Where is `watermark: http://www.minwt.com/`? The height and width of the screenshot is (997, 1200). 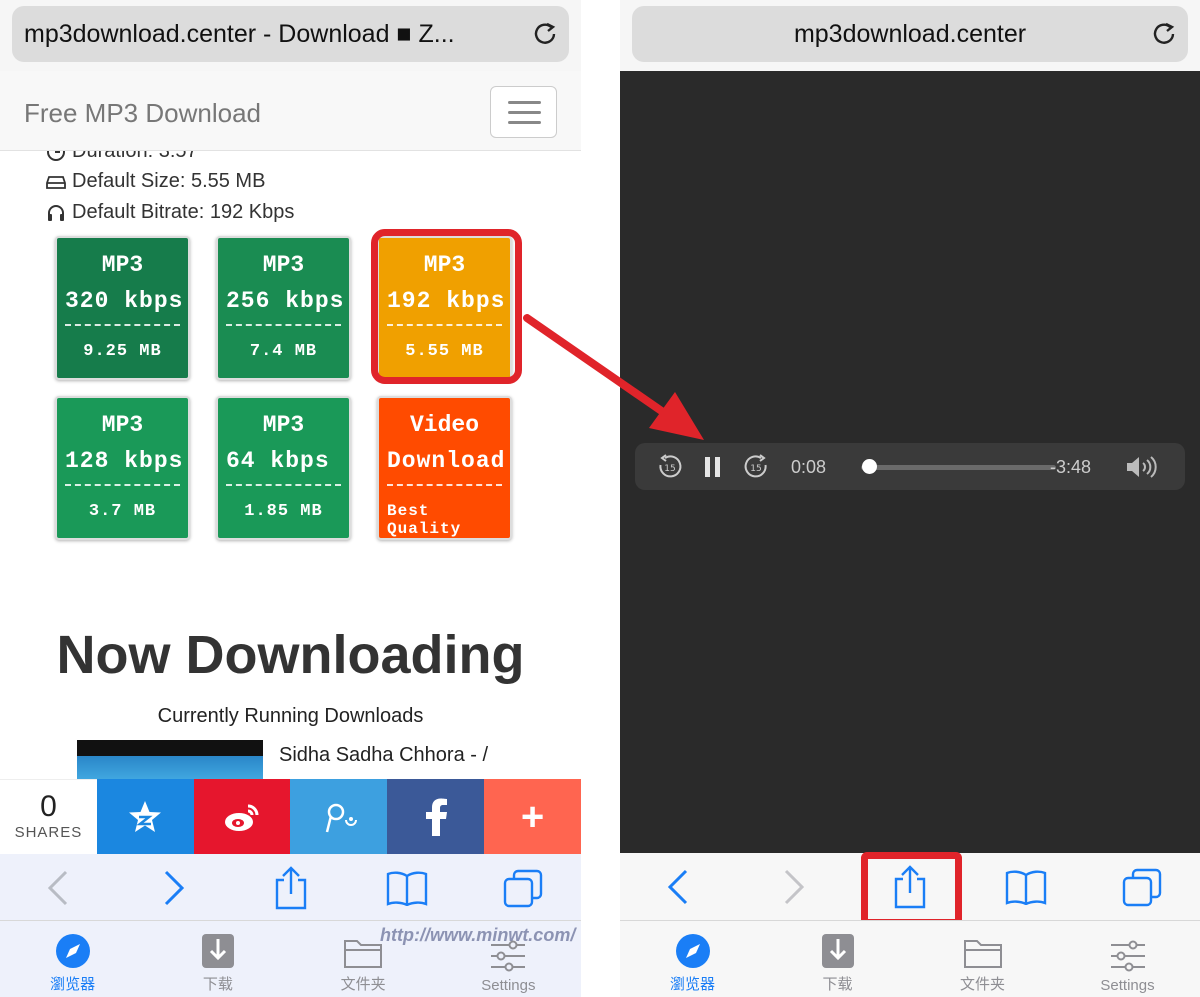
watermark: http://www.minwt.com/ is located at coordinates (478, 935).